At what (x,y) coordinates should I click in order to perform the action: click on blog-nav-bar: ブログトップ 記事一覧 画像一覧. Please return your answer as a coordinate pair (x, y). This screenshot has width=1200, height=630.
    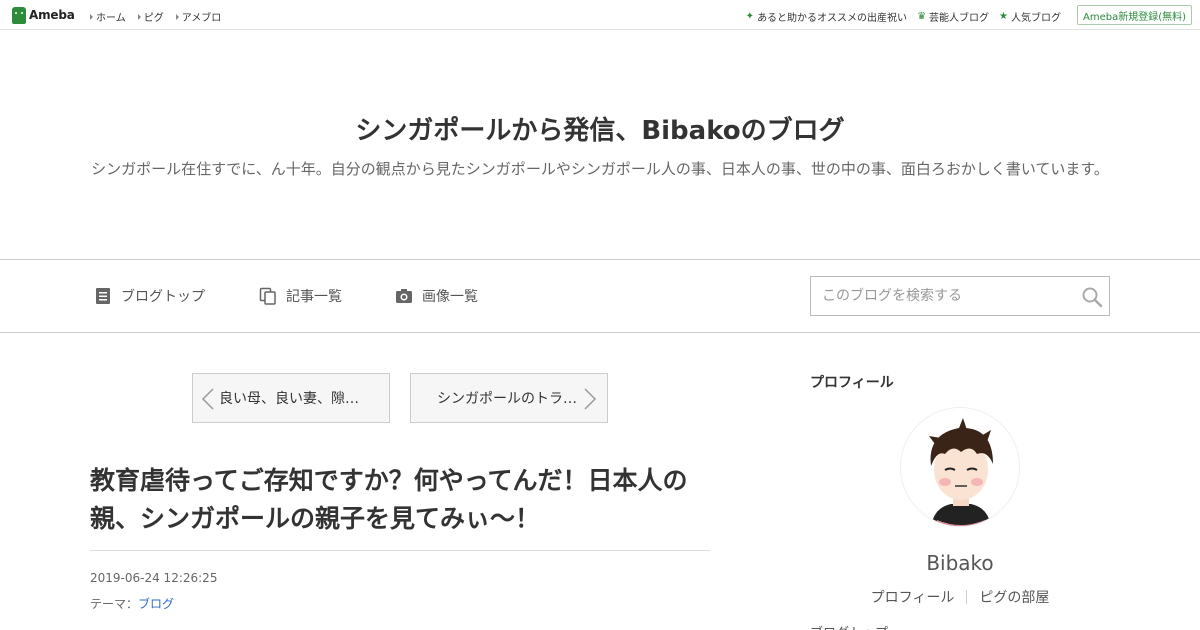
    Looking at the image, I should click on (600, 296).